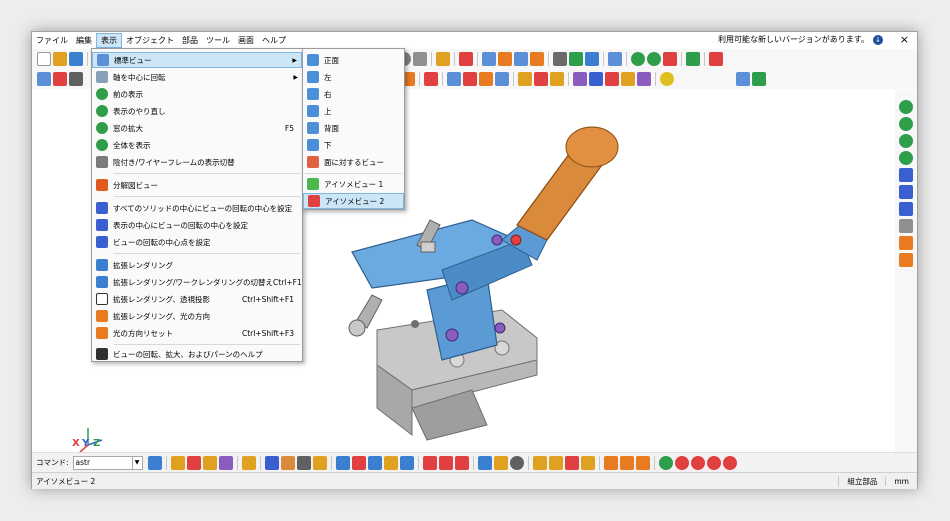  I want to click on view-menu-item: 標準ビュー ▶, so click(197, 60).